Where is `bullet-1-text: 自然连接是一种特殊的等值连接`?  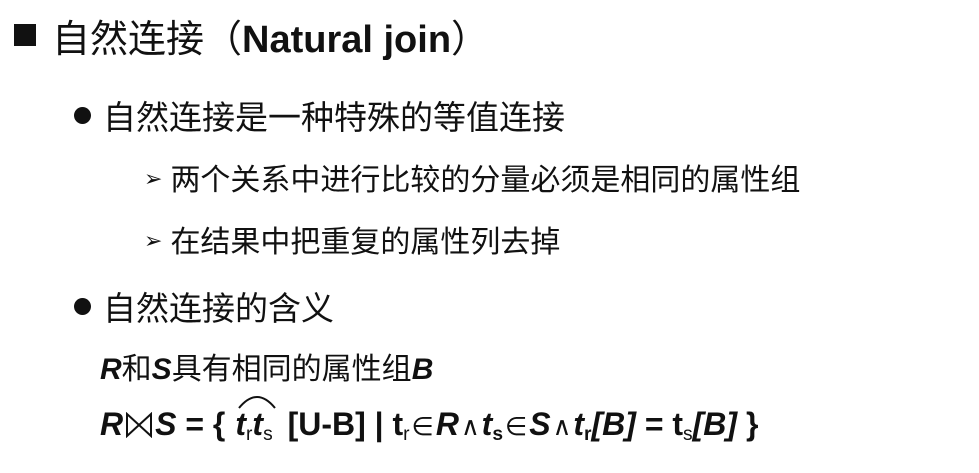 bullet-1-text: 自然连接是一种特殊的等值连接 is located at coordinates (334, 117).